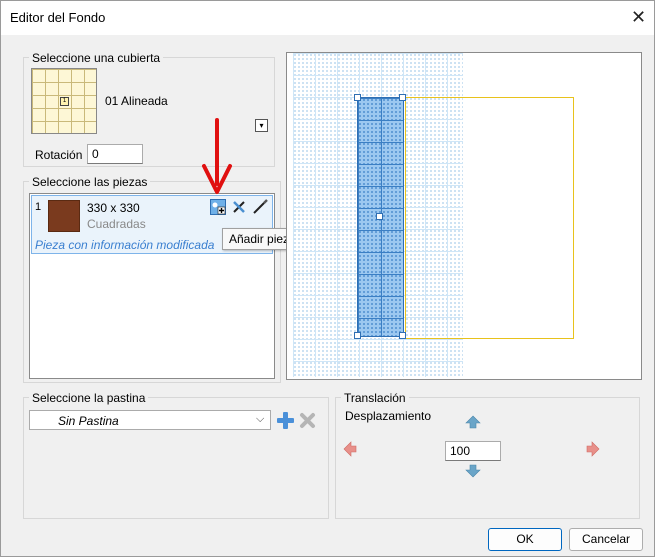 Image resolution: width=655 pixels, height=557 pixels. I want to click on rotation-input: 0, so click(115, 154).